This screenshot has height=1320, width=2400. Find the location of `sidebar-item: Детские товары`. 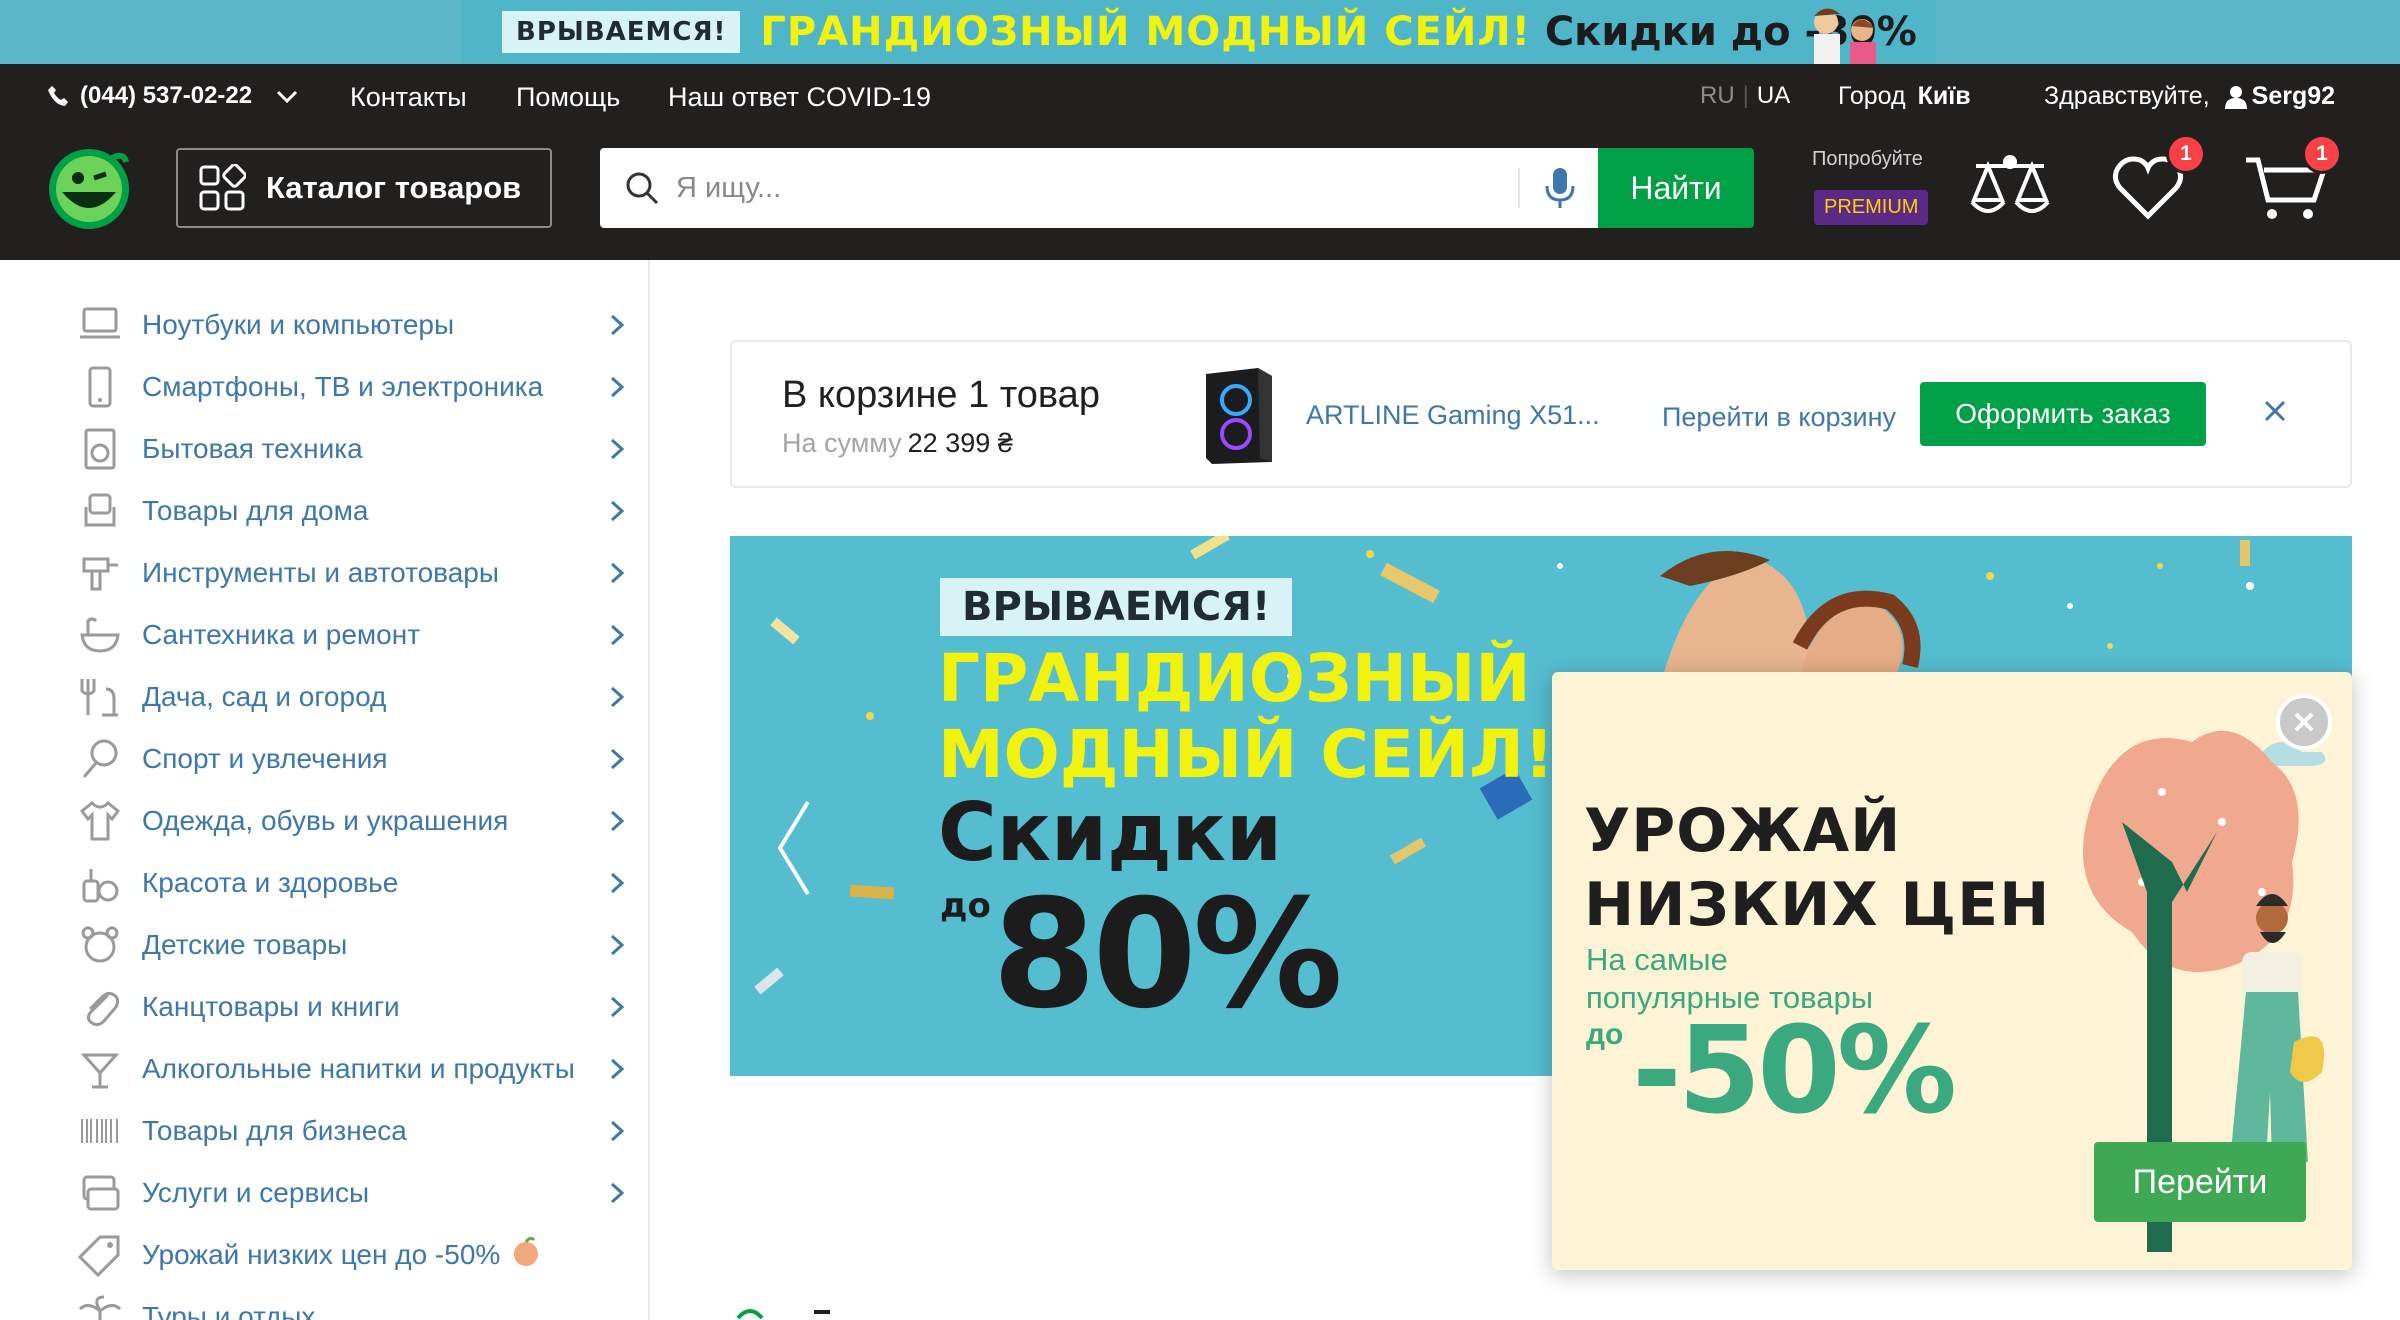

sidebar-item: Детские товары is located at coordinates (353, 945).